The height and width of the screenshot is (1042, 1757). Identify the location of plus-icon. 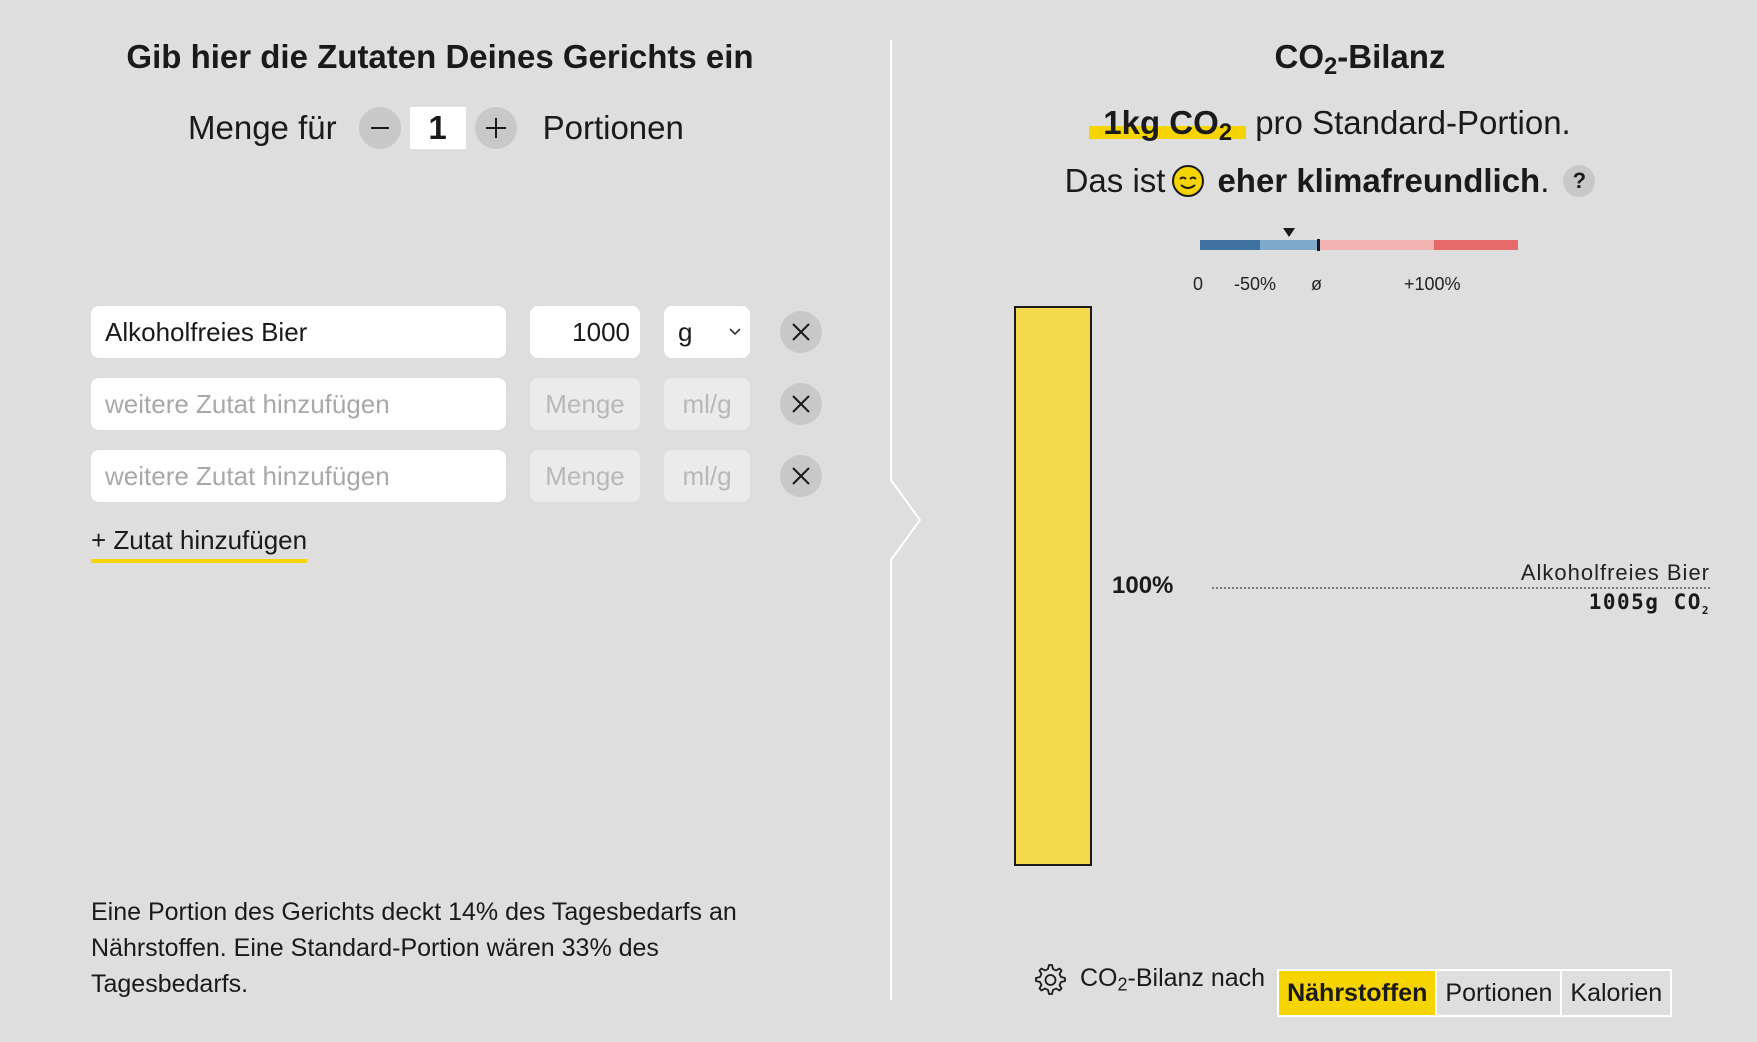
(495, 128).